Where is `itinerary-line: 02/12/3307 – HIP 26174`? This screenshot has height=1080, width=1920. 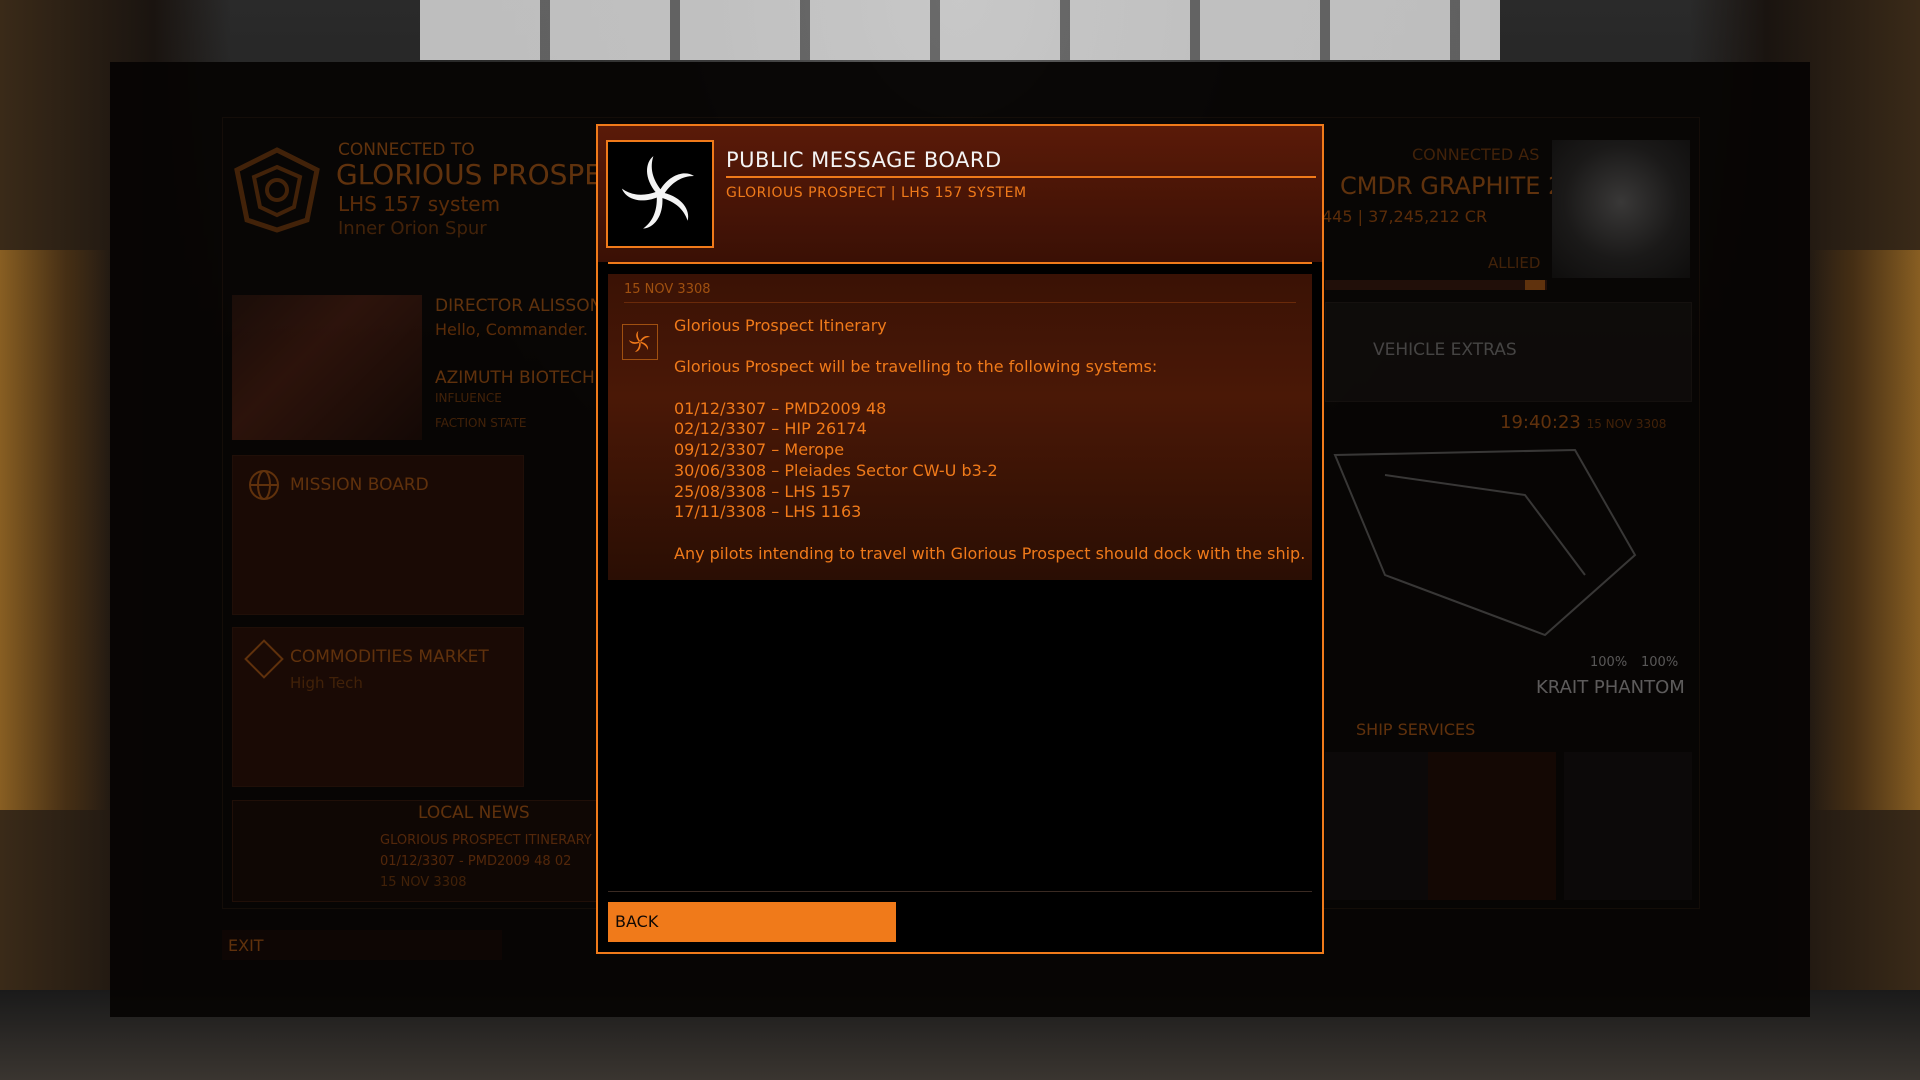
itinerary-line: 02/12/3307 – HIP 26174 is located at coordinates (770, 429).